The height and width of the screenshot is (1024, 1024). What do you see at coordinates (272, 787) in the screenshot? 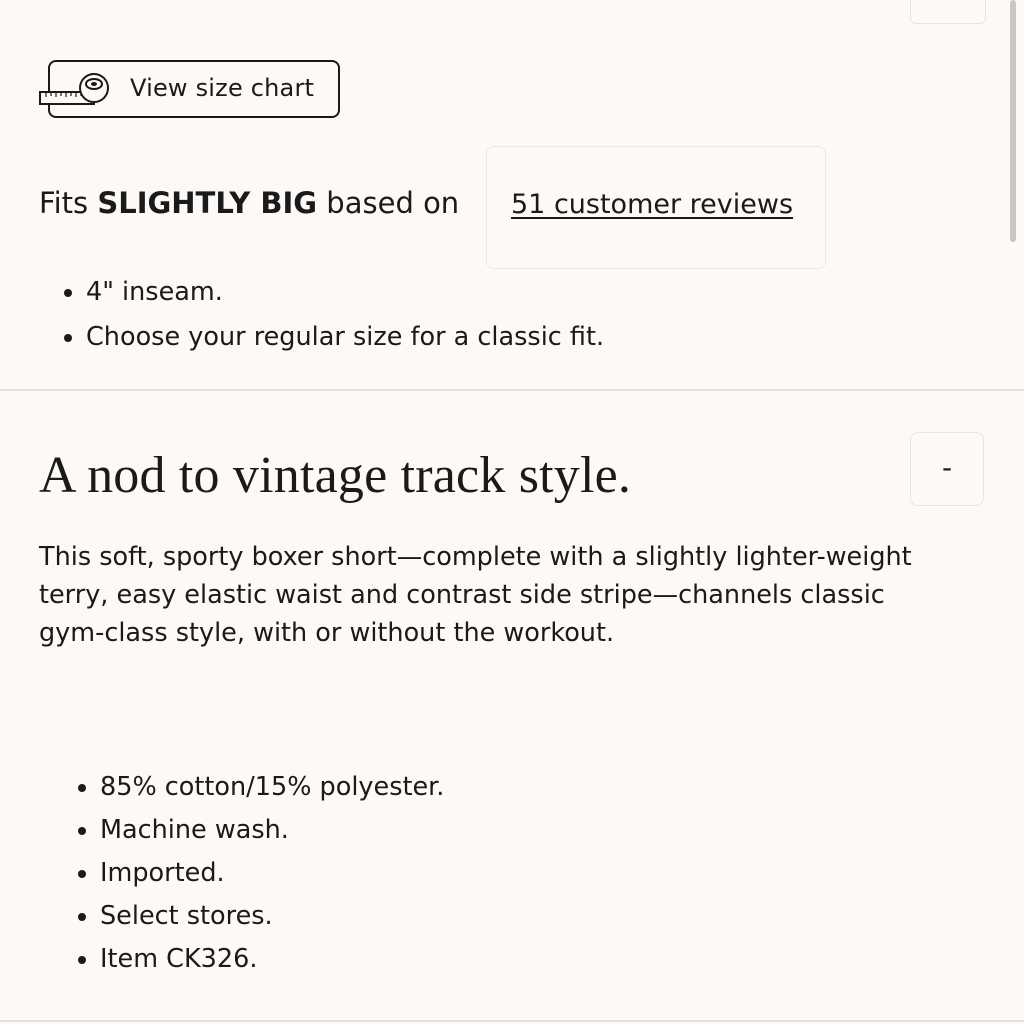
I see `list-item: 85% cotton/15% polyester.` at bounding box center [272, 787].